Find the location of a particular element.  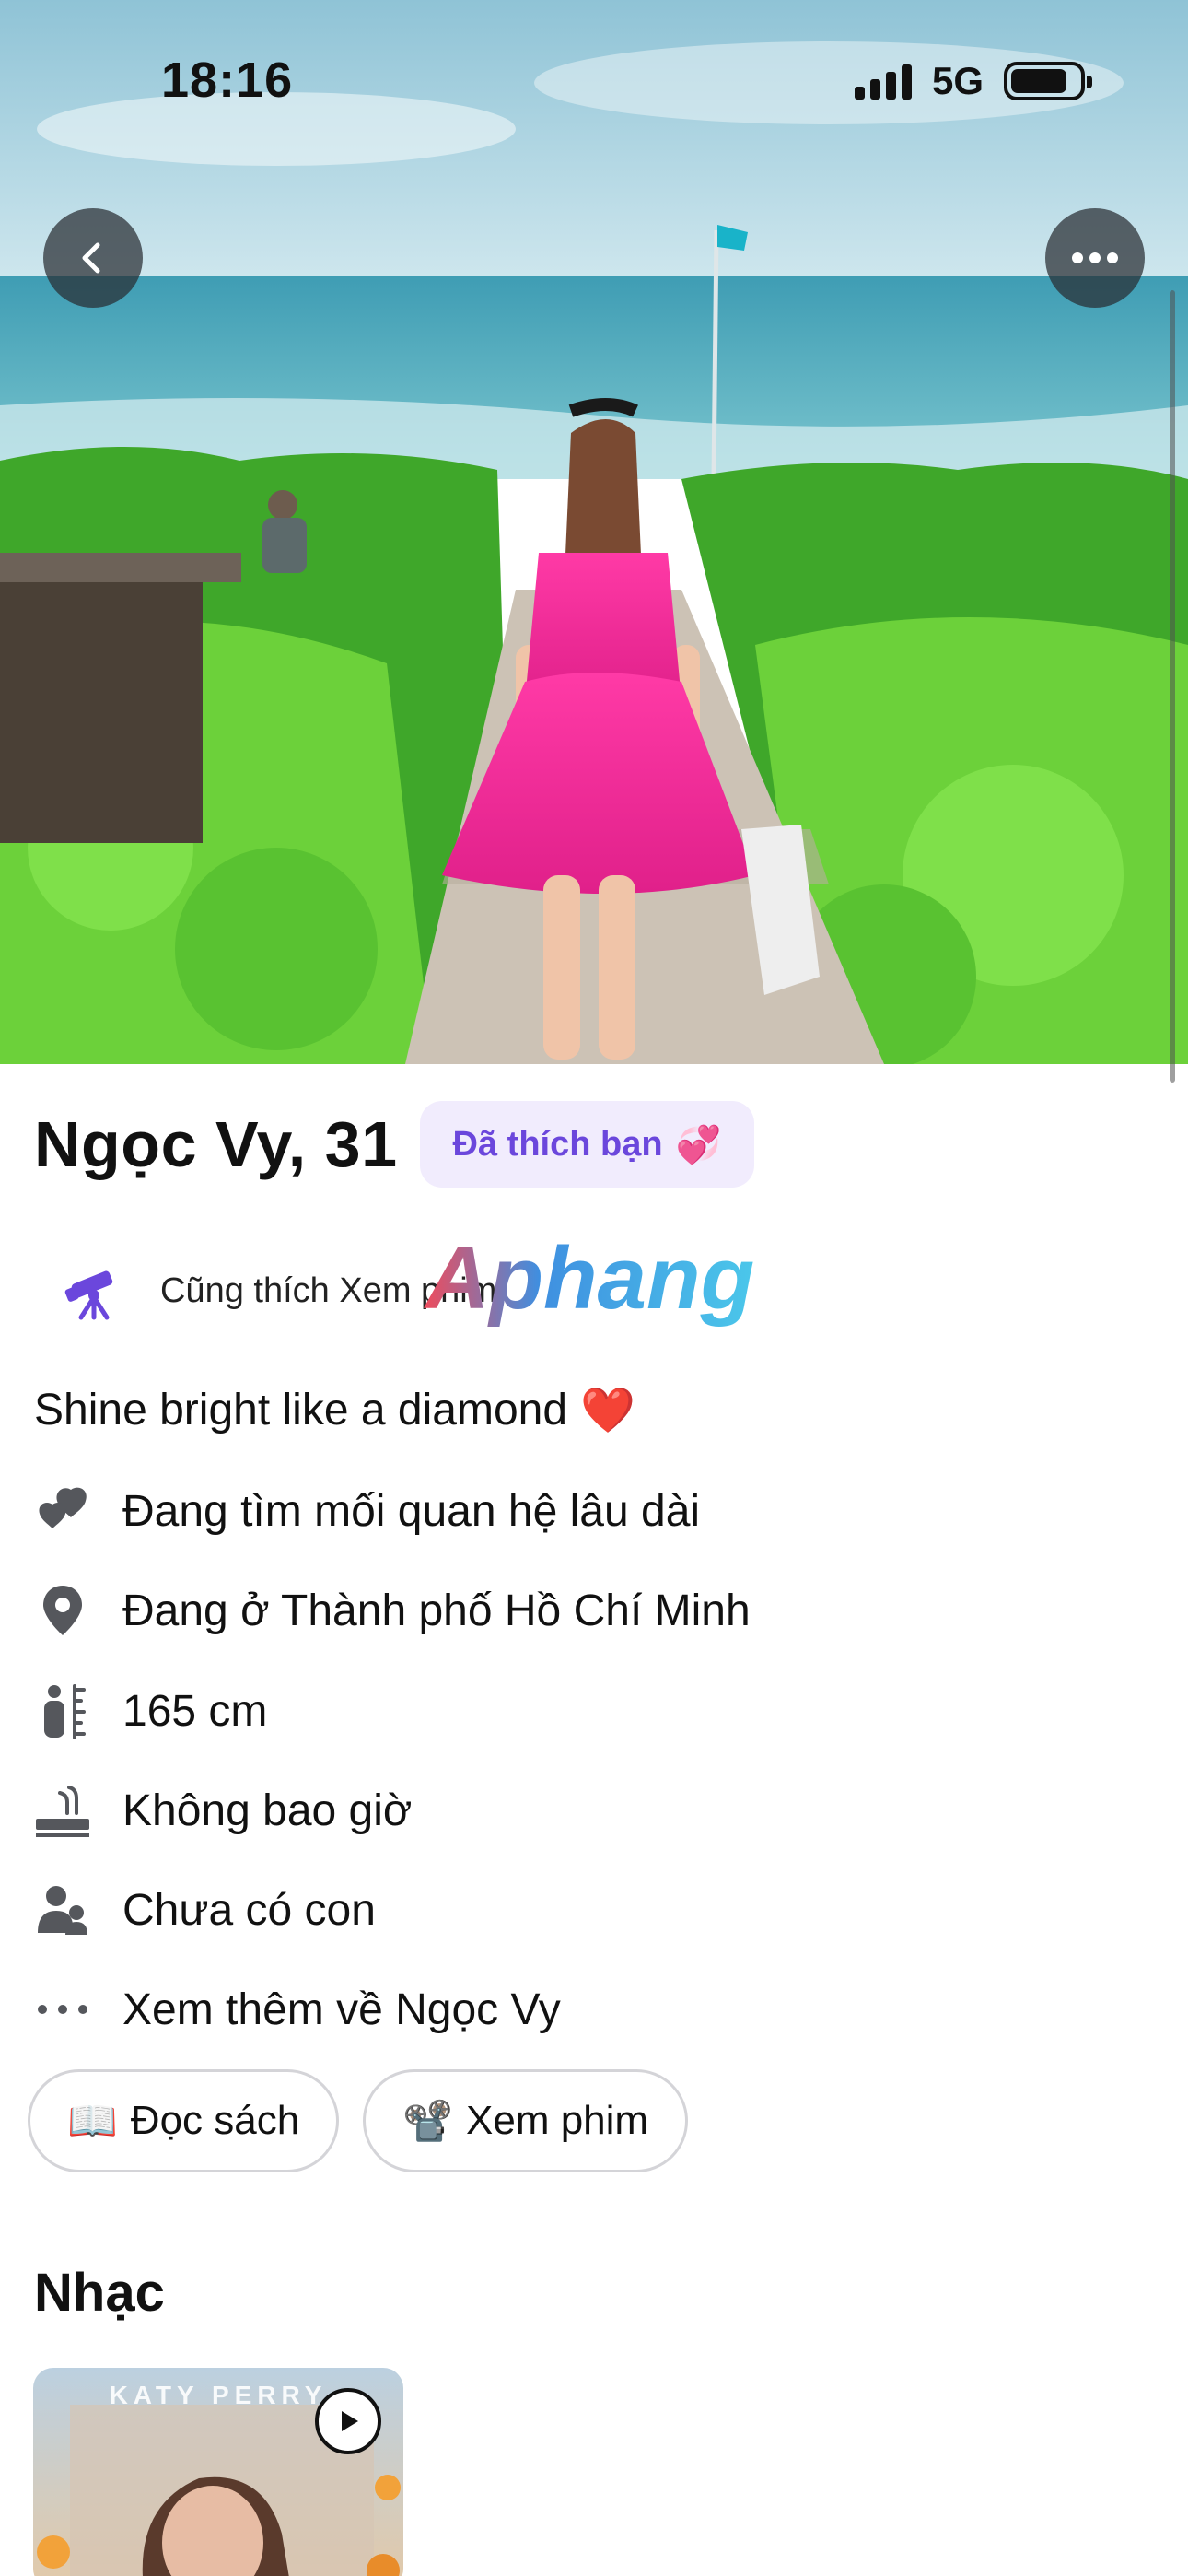

profile-header: Ngọc Vy, 31 Đã thích bạn 💞 is located at coordinates (394, 1144).